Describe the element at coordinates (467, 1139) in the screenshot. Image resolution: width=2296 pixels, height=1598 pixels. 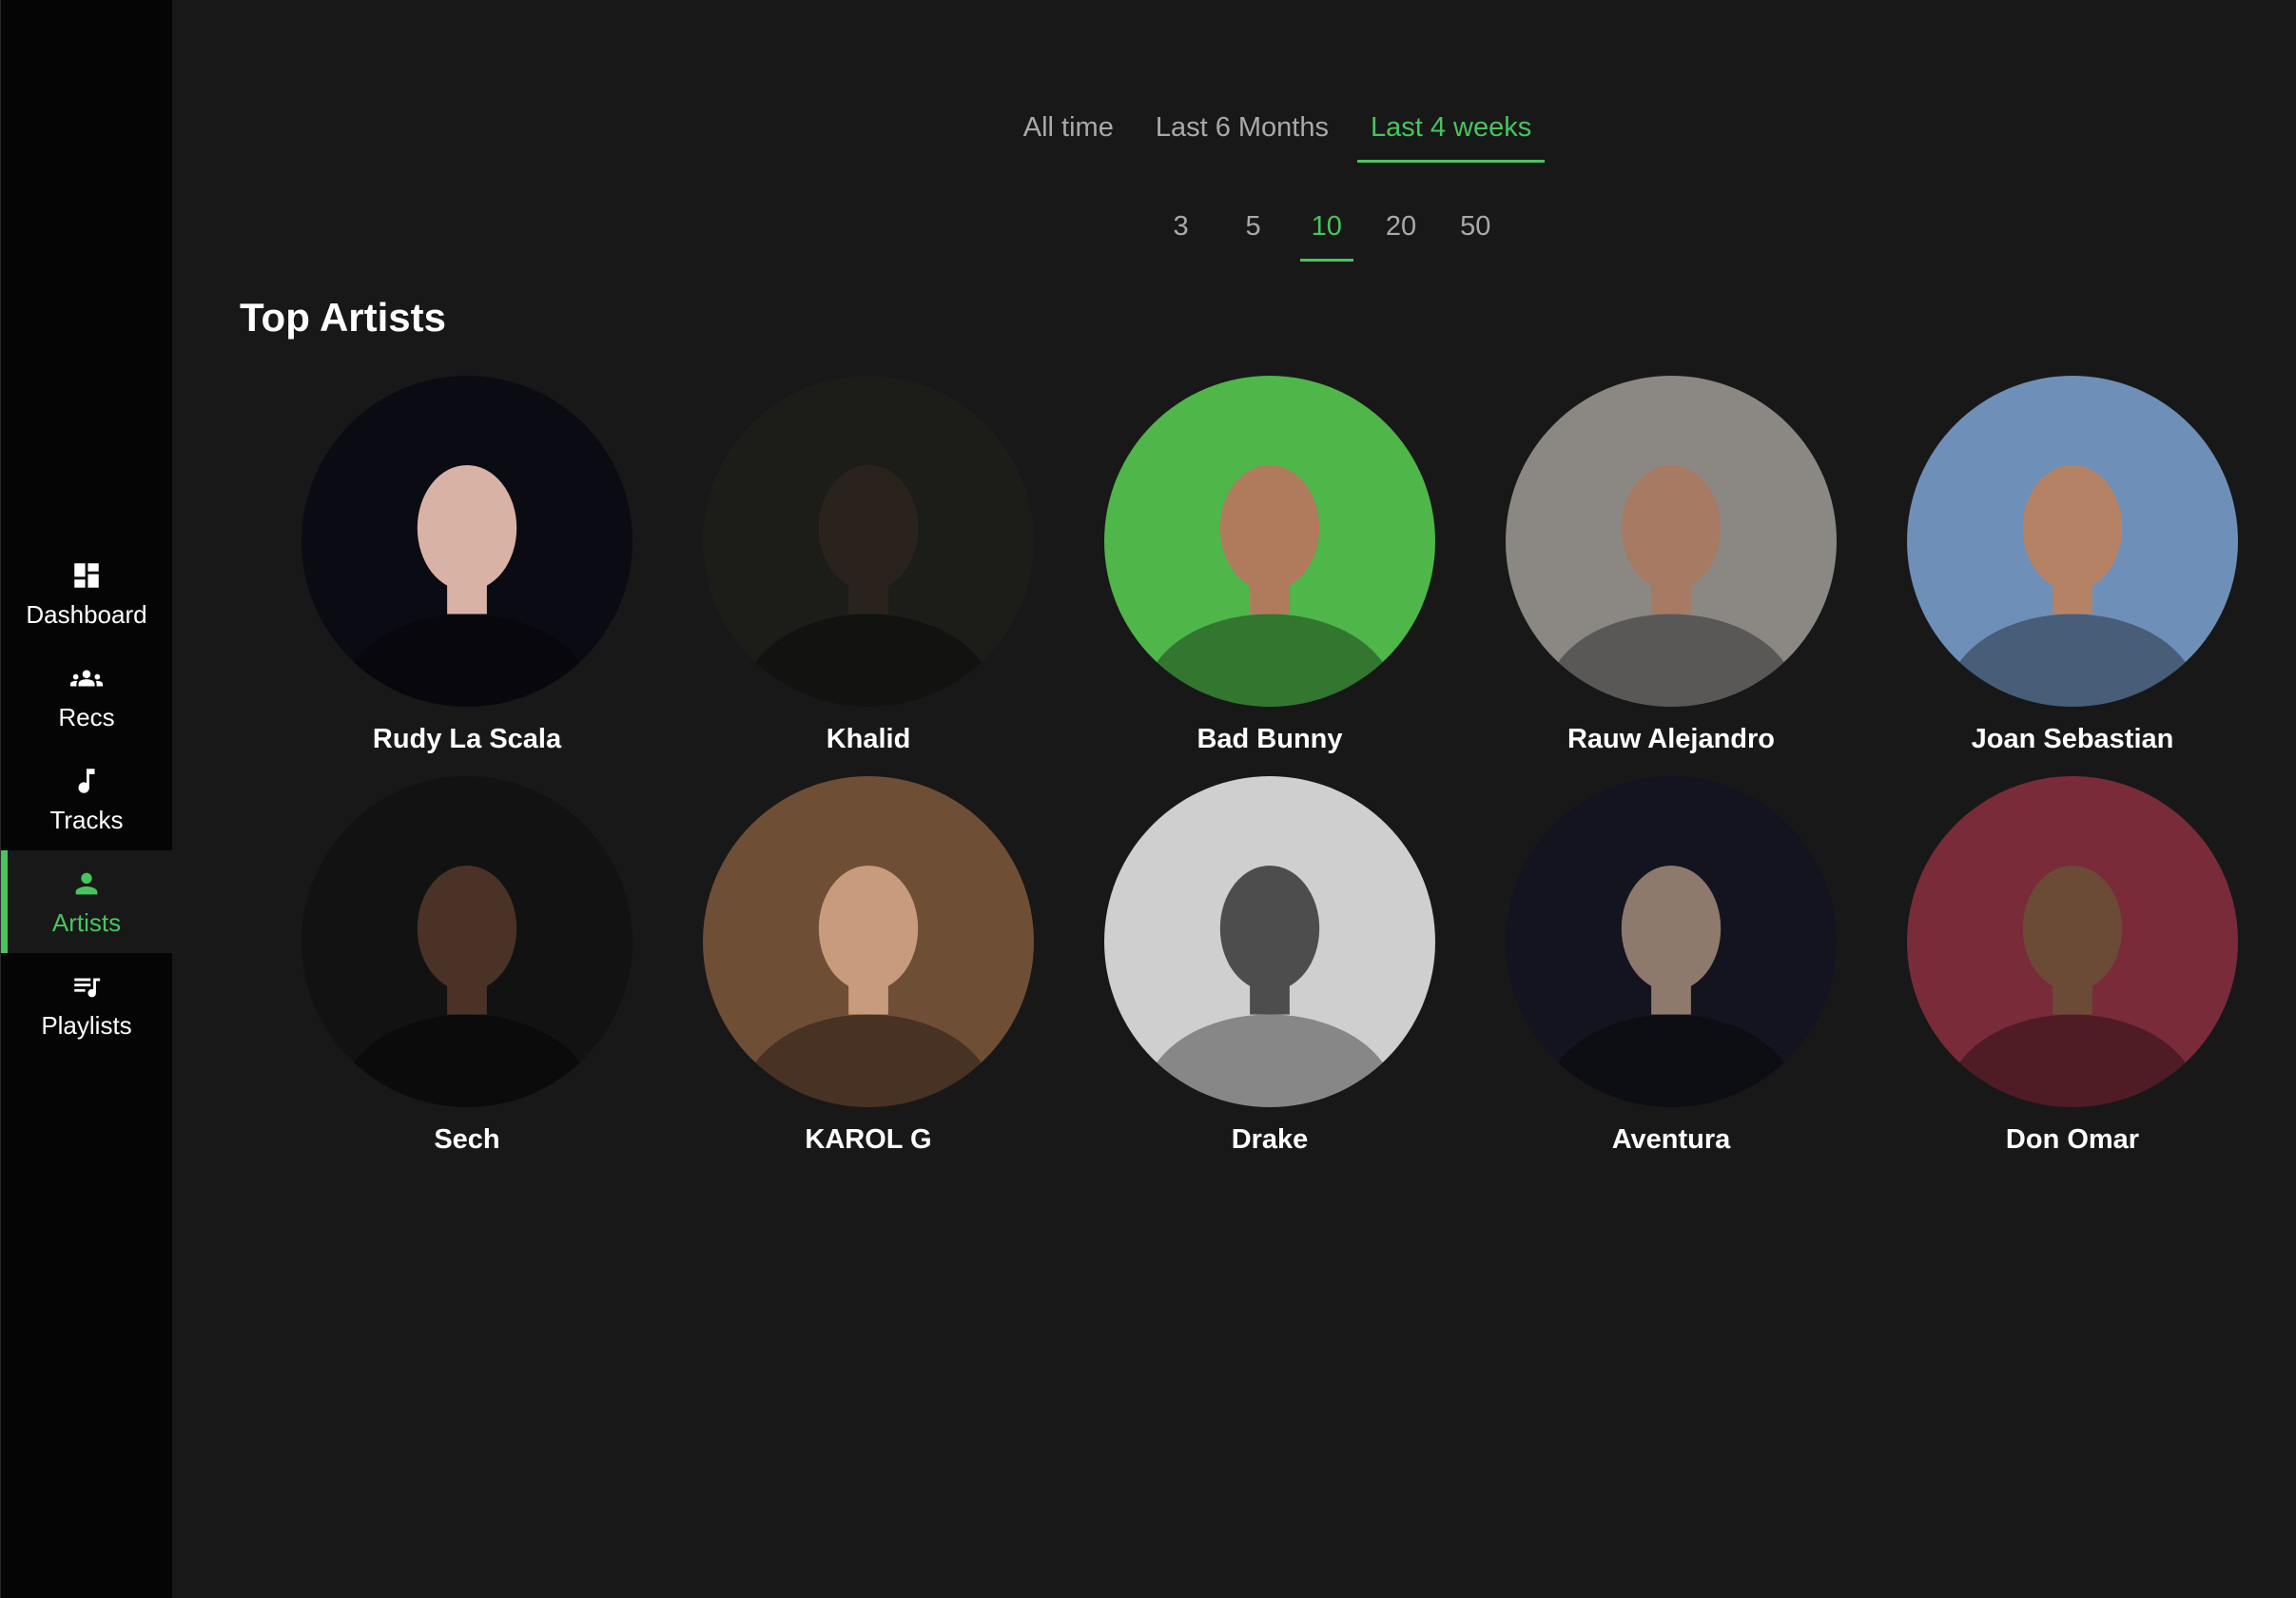
I see `artist-name: Sech` at that location.